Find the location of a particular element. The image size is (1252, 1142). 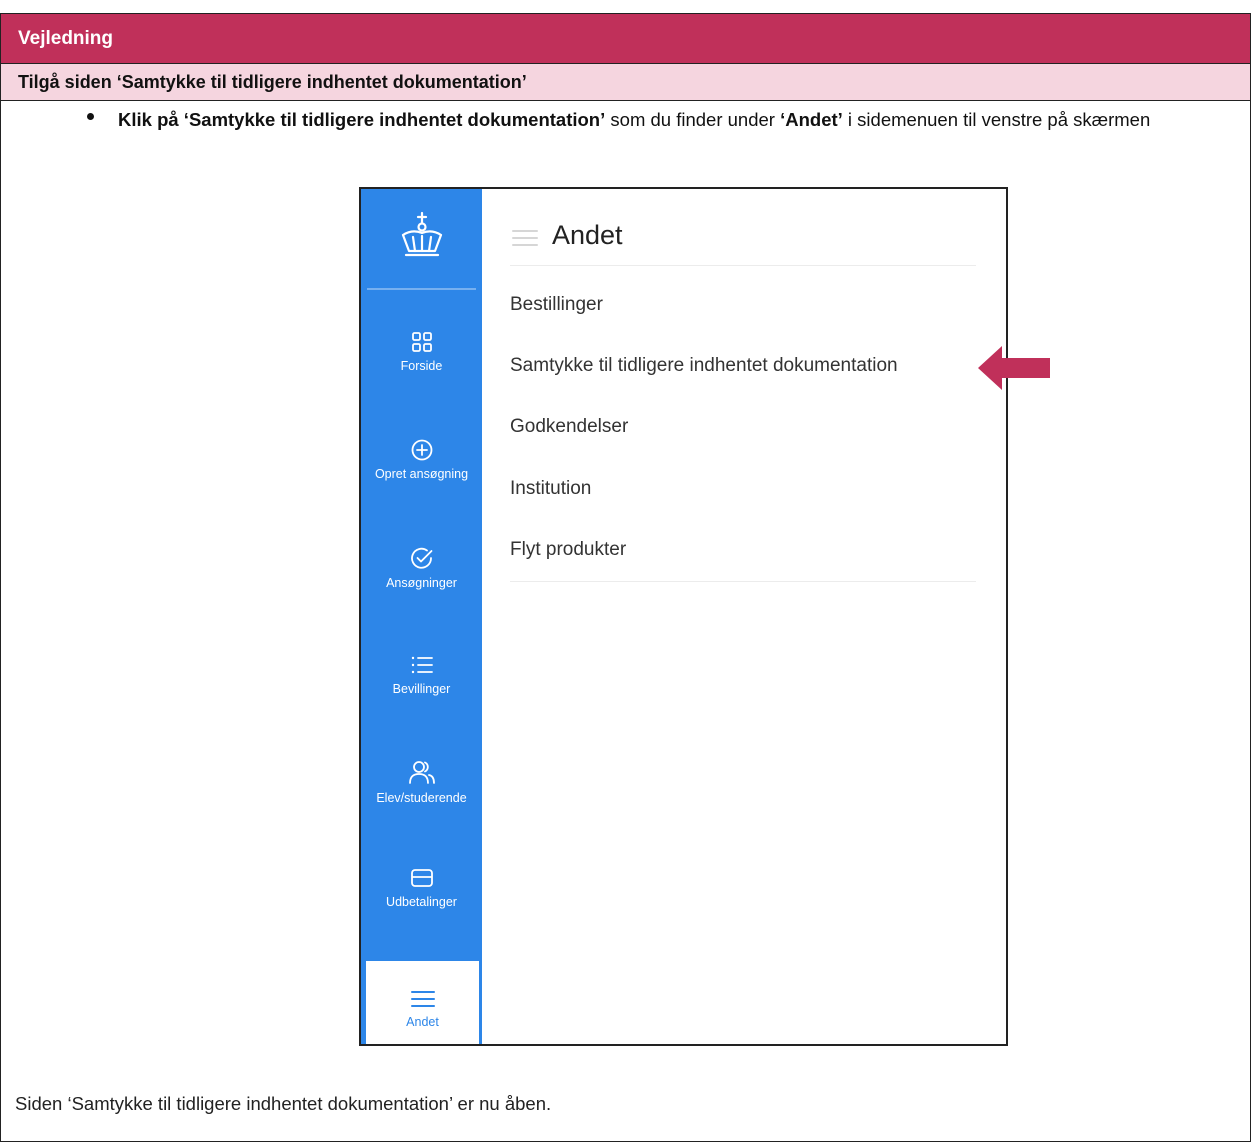

sidebar-item-elev-studerende: Elev/studerende is located at coordinates (421, 802).